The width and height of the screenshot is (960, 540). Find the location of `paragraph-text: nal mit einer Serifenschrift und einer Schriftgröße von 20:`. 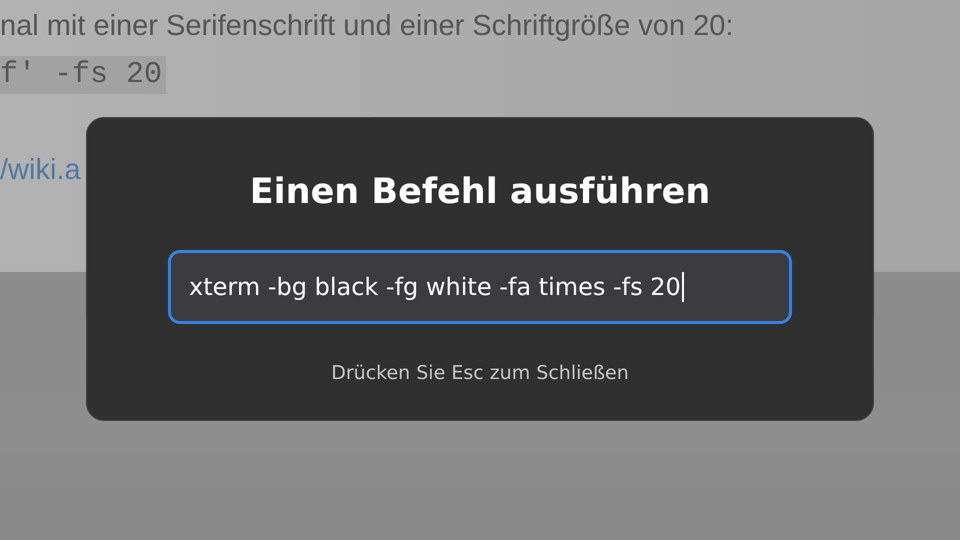

paragraph-text: nal mit einer Serifenschrift und einer Schriftgröße von 20: is located at coordinates (367, 26).